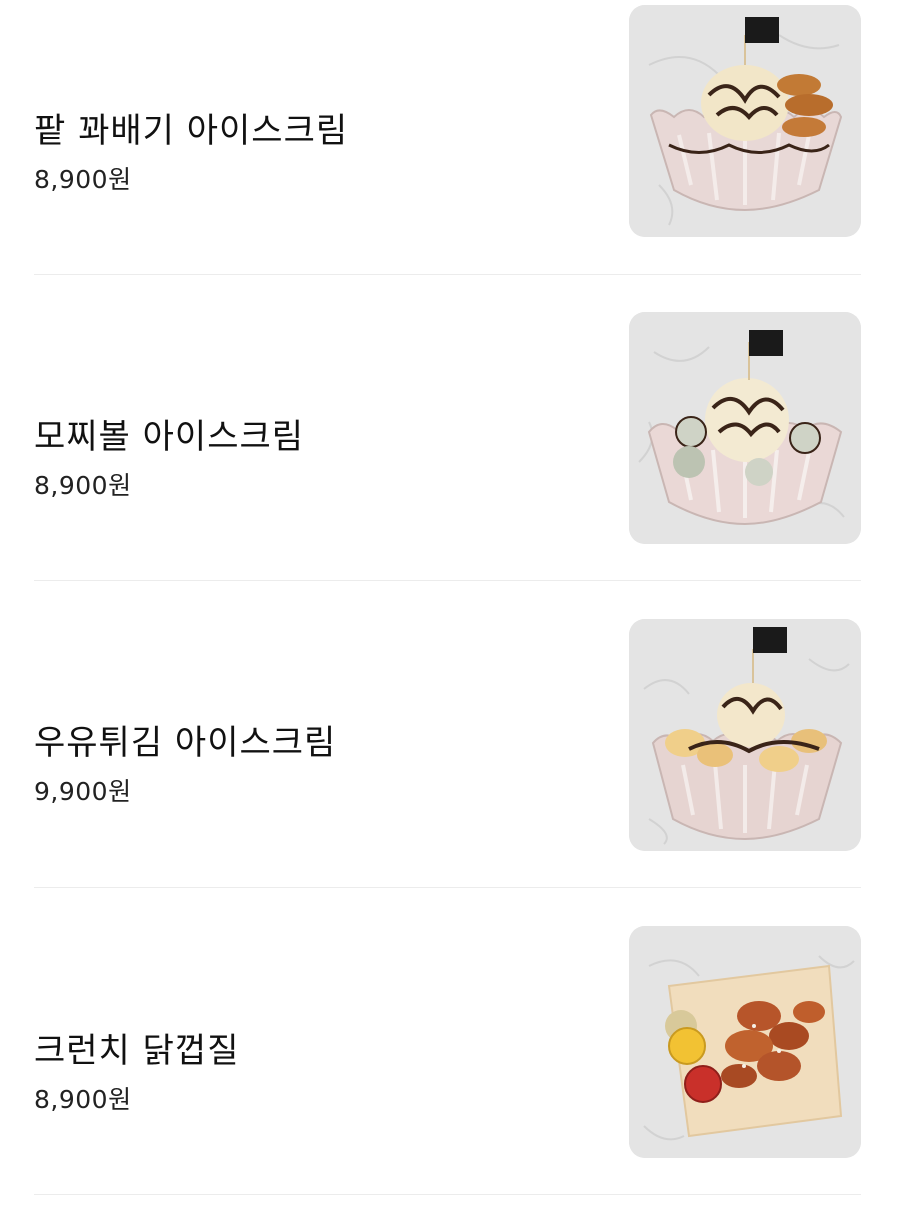 The height and width of the screenshot is (1226, 897). Describe the element at coordinates (745, 1042) in the screenshot. I see `crunchy-chicken-skin-photo` at that location.